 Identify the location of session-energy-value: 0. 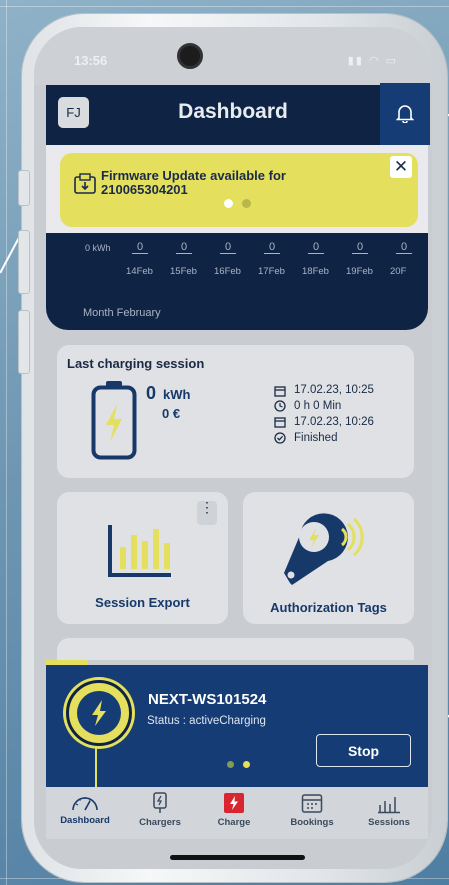
(151, 393).